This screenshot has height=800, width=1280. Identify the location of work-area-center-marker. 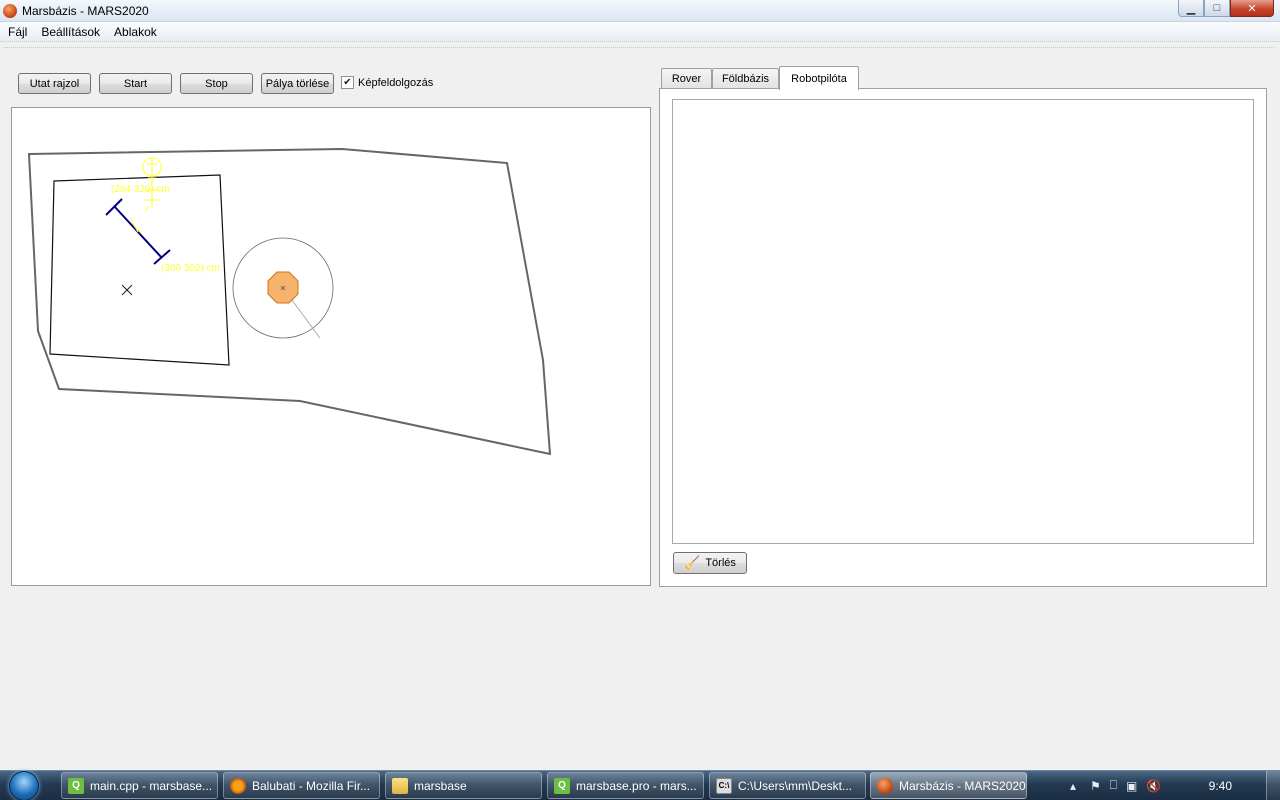
(127, 290).